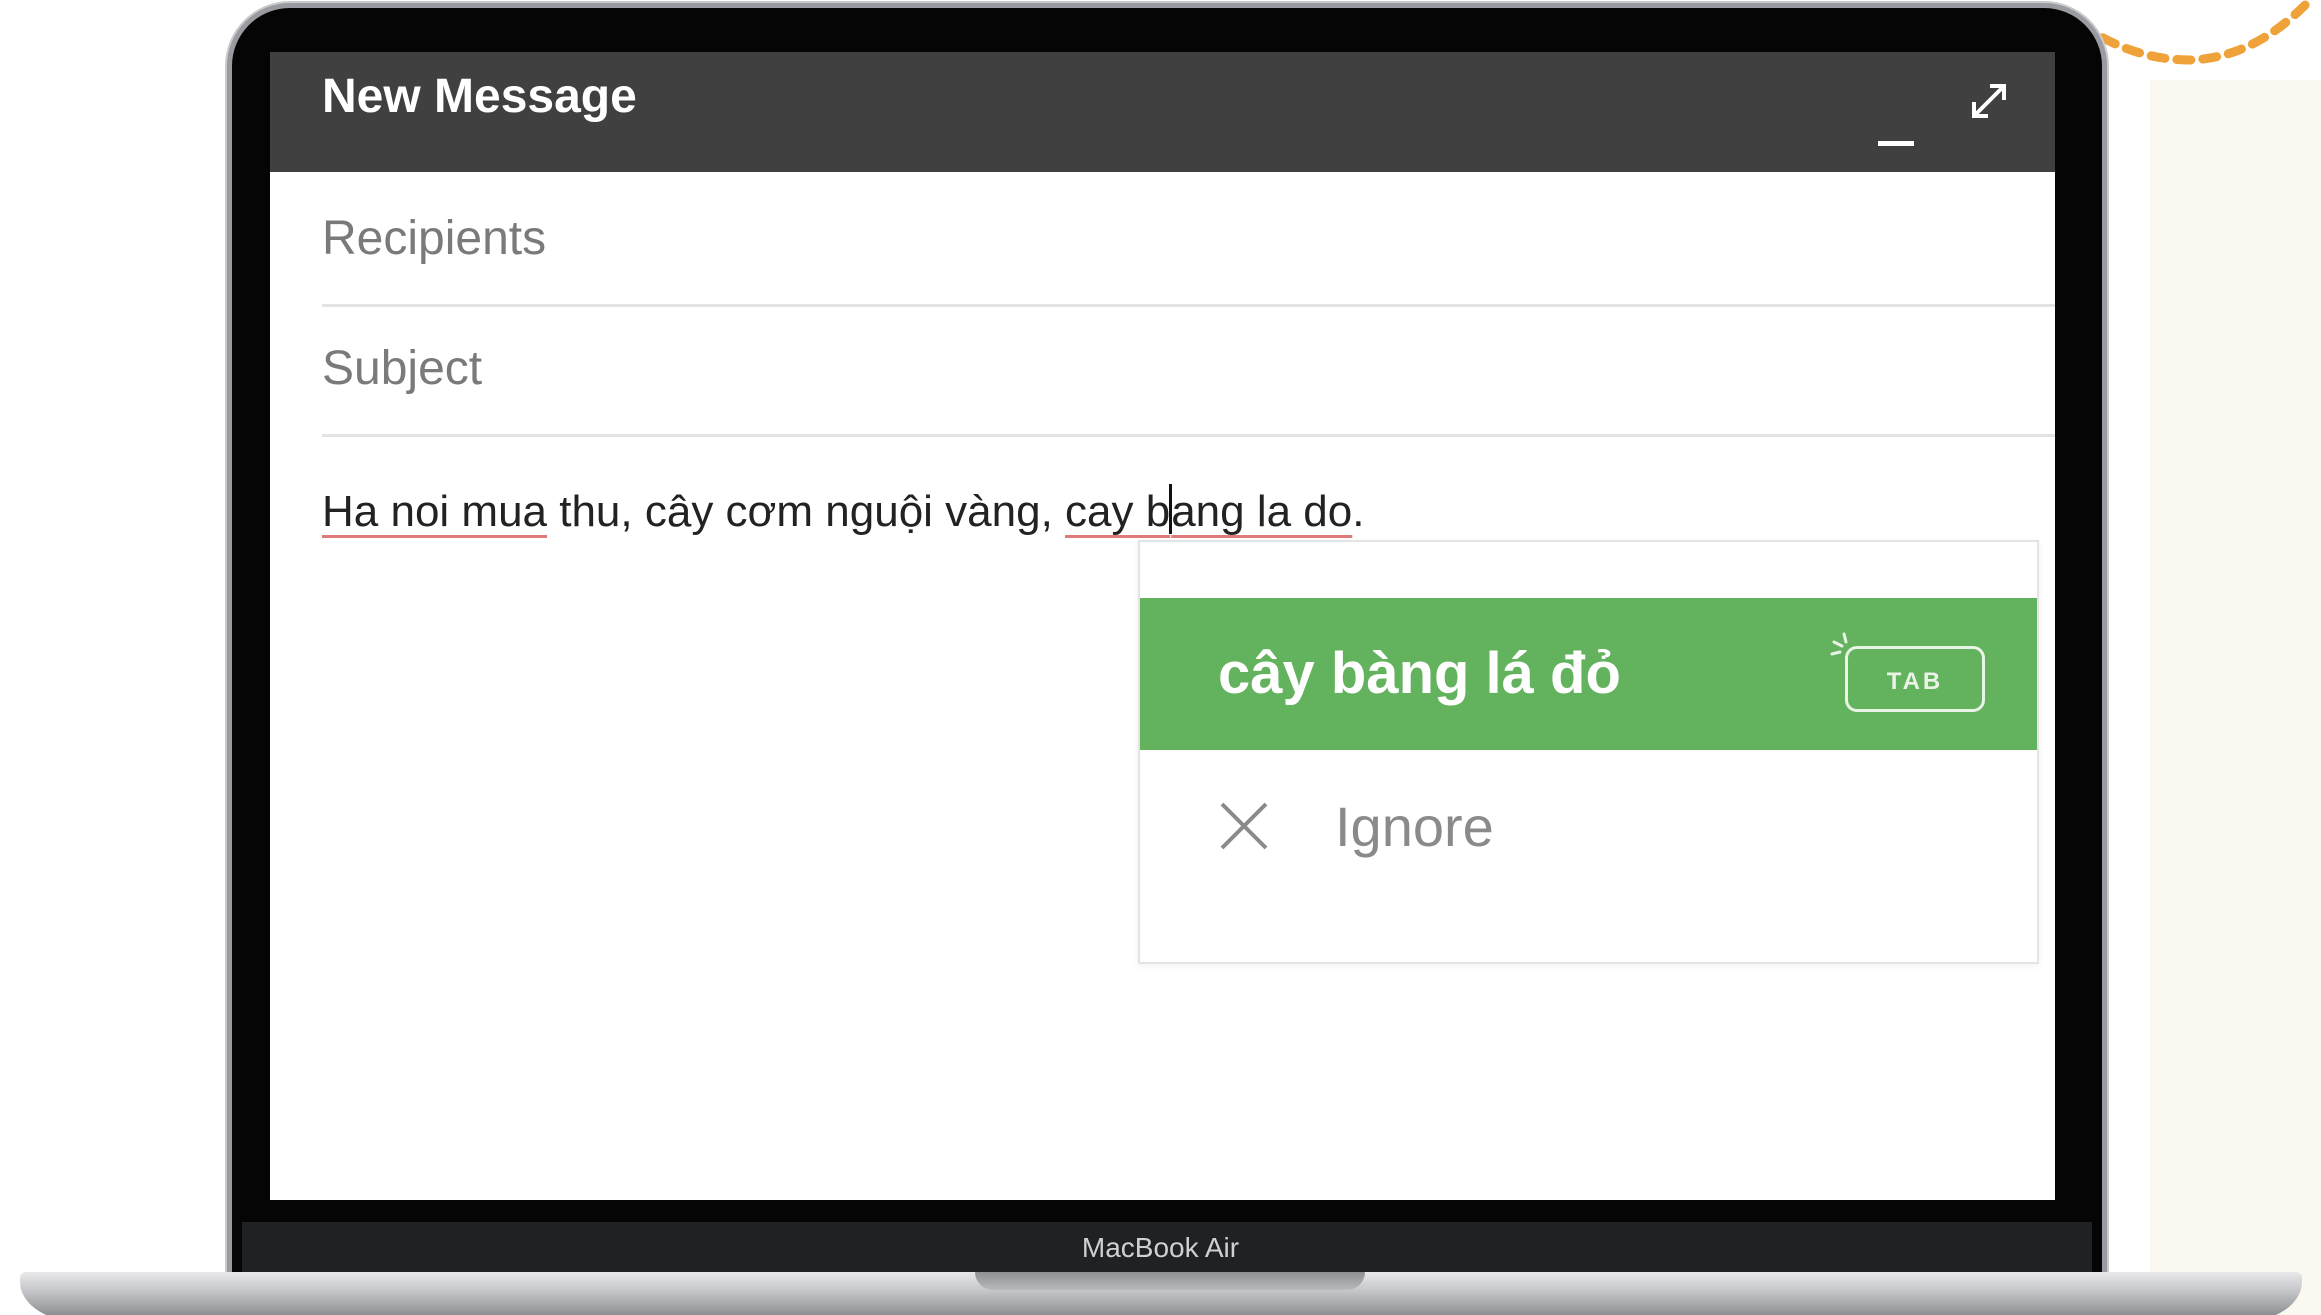  What do you see at coordinates (435, 511) in the screenshot?
I see `misspelled-text: Ha noi mua` at bounding box center [435, 511].